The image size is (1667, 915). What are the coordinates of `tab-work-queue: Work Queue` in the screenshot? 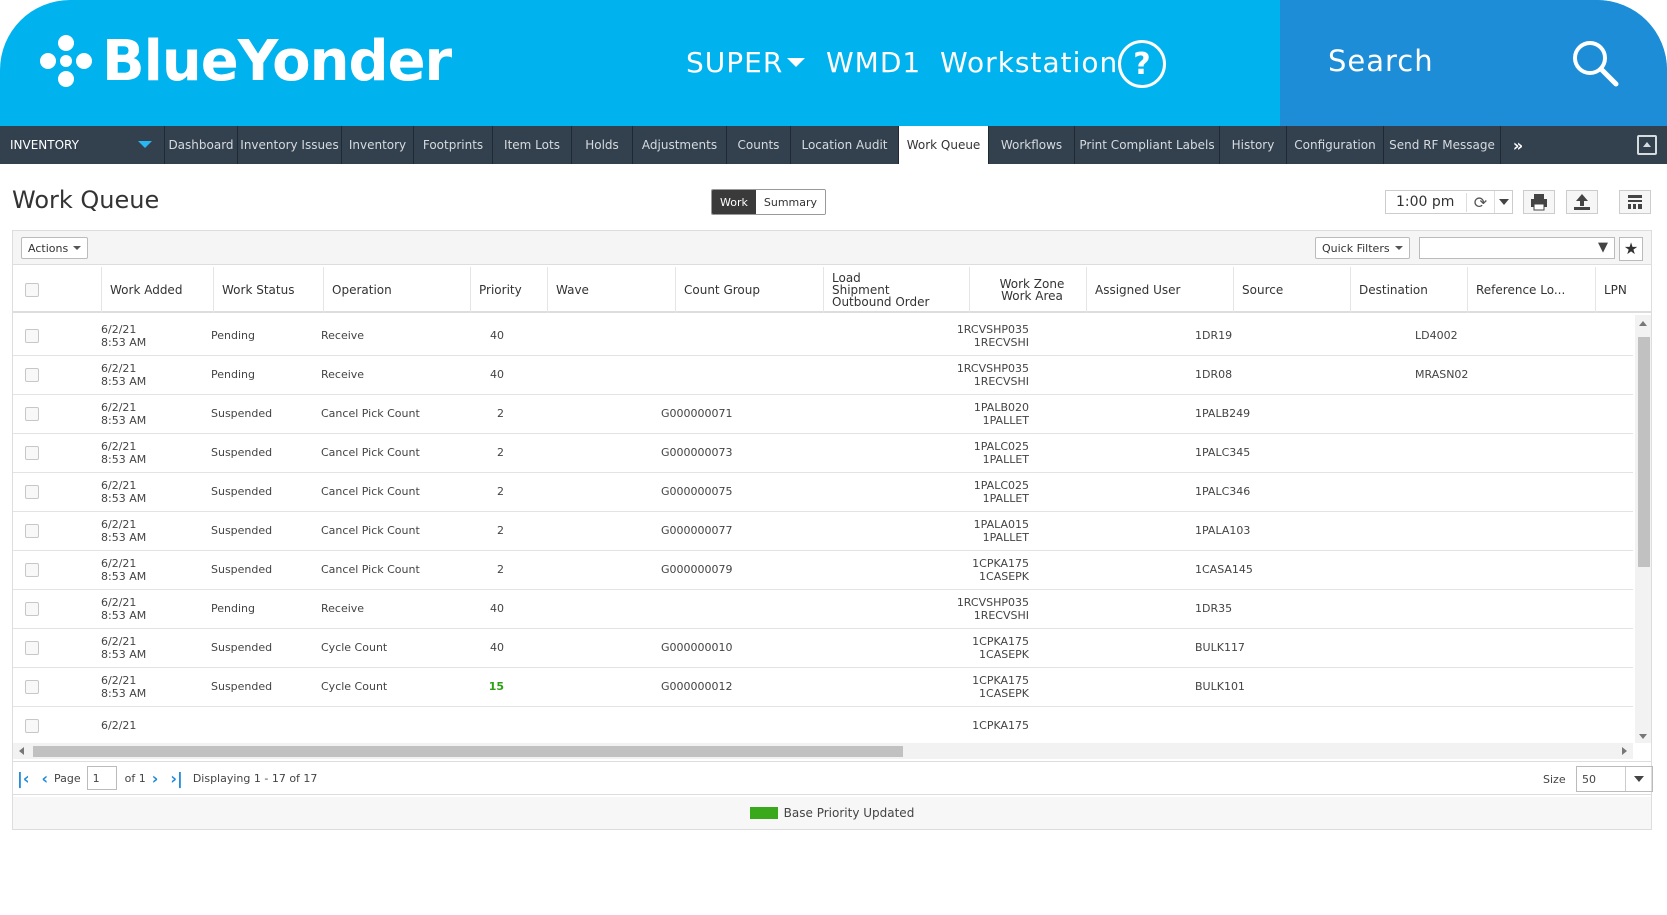 It's located at (944, 145).